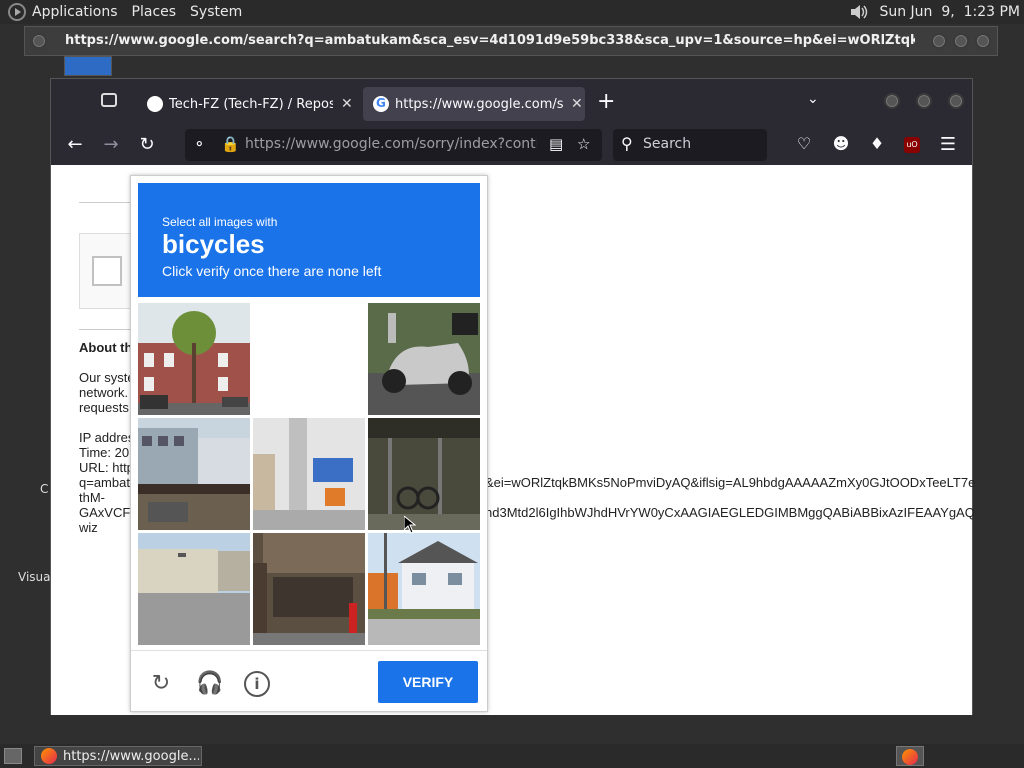 This screenshot has width=1024, height=768. What do you see at coordinates (147, 144) in the screenshot?
I see `reload-icon: ↻` at bounding box center [147, 144].